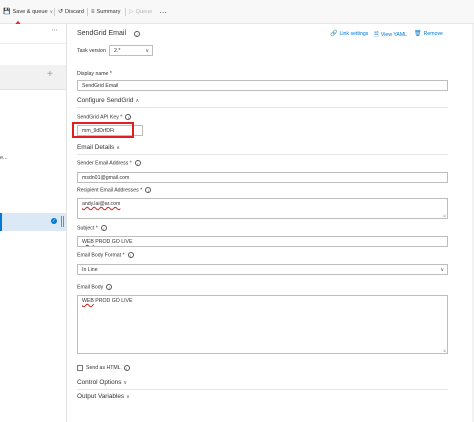 The image size is (474, 422). What do you see at coordinates (262, 208) in the screenshot?
I see `recipient-email-textarea: andy.lai@ar.com ⇲` at bounding box center [262, 208].